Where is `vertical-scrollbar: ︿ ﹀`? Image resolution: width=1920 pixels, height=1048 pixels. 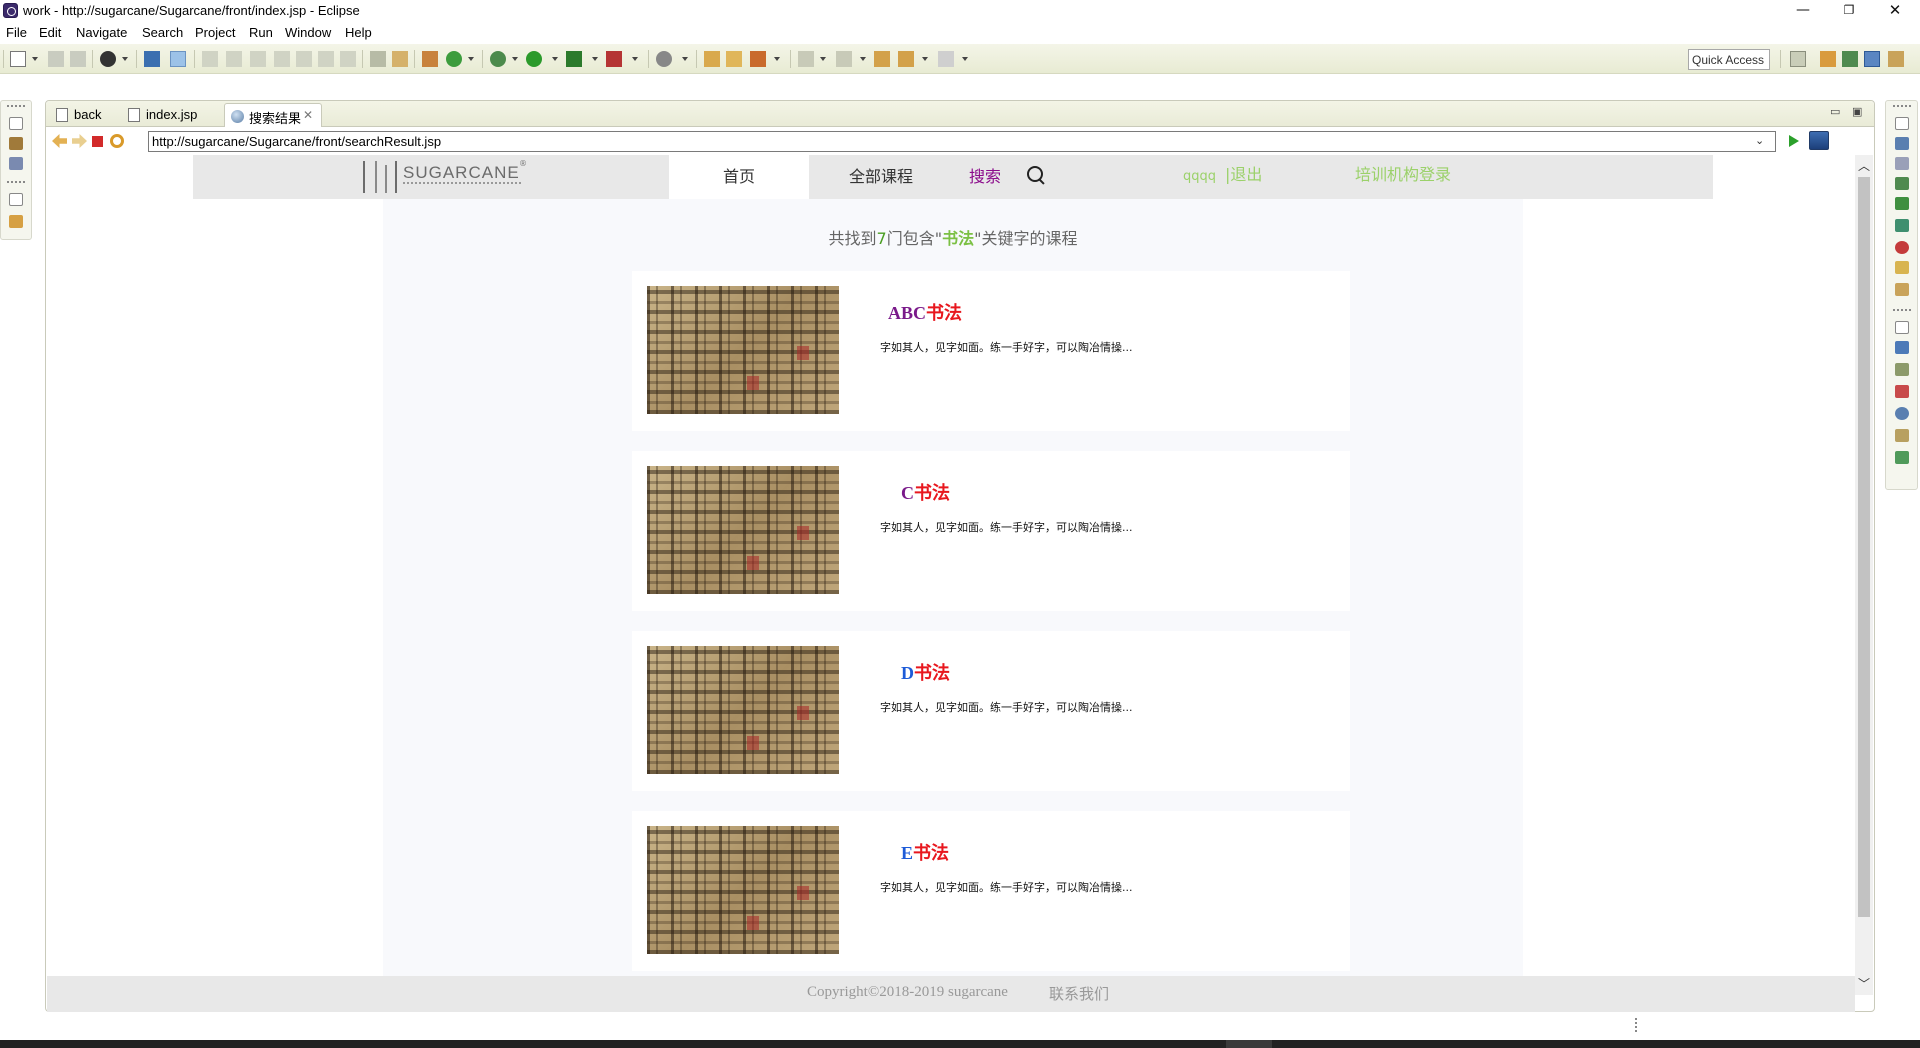 vertical-scrollbar: ︿ ﹀ is located at coordinates (1864, 575).